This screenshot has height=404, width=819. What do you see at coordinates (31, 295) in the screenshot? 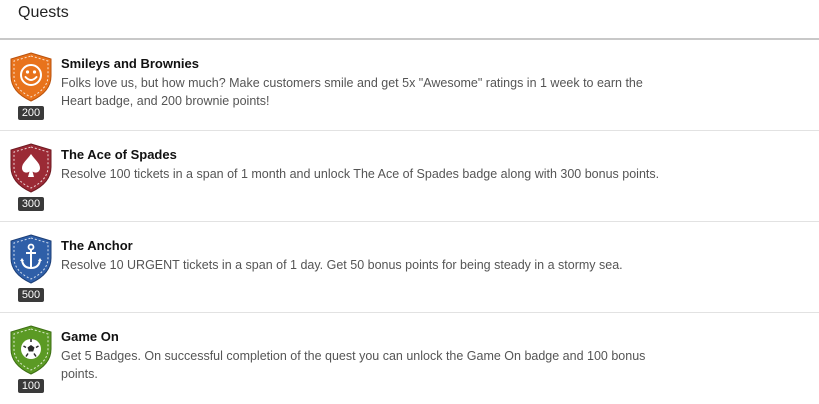
I see `points-badge: 500` at bounding box center [31, 295].